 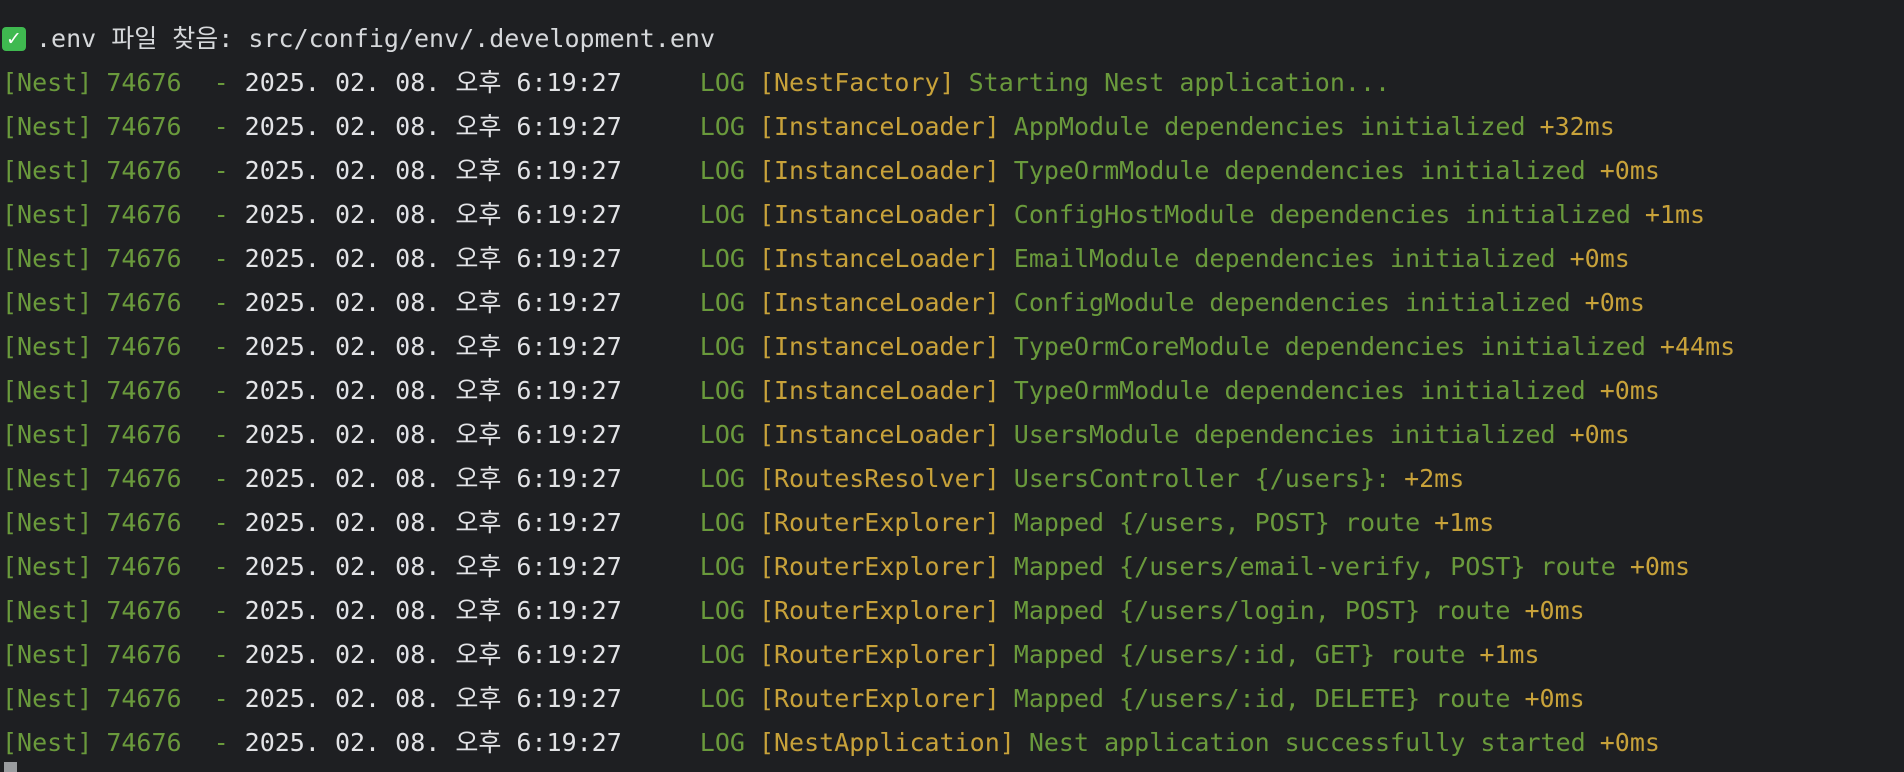 I want to click on log-message: Mapped {/users/login, POST} route, so click(x=1262, y=610).